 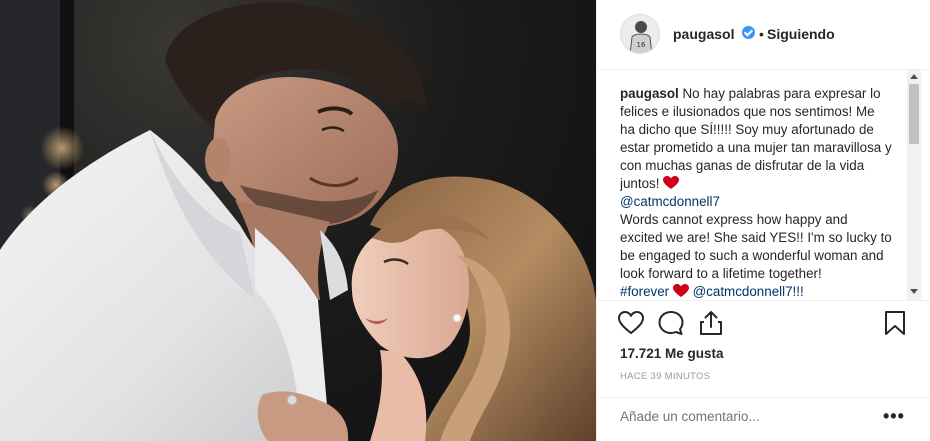 I want to click on like-count: 17.721 Me gusta, so click(x=672, y=353).